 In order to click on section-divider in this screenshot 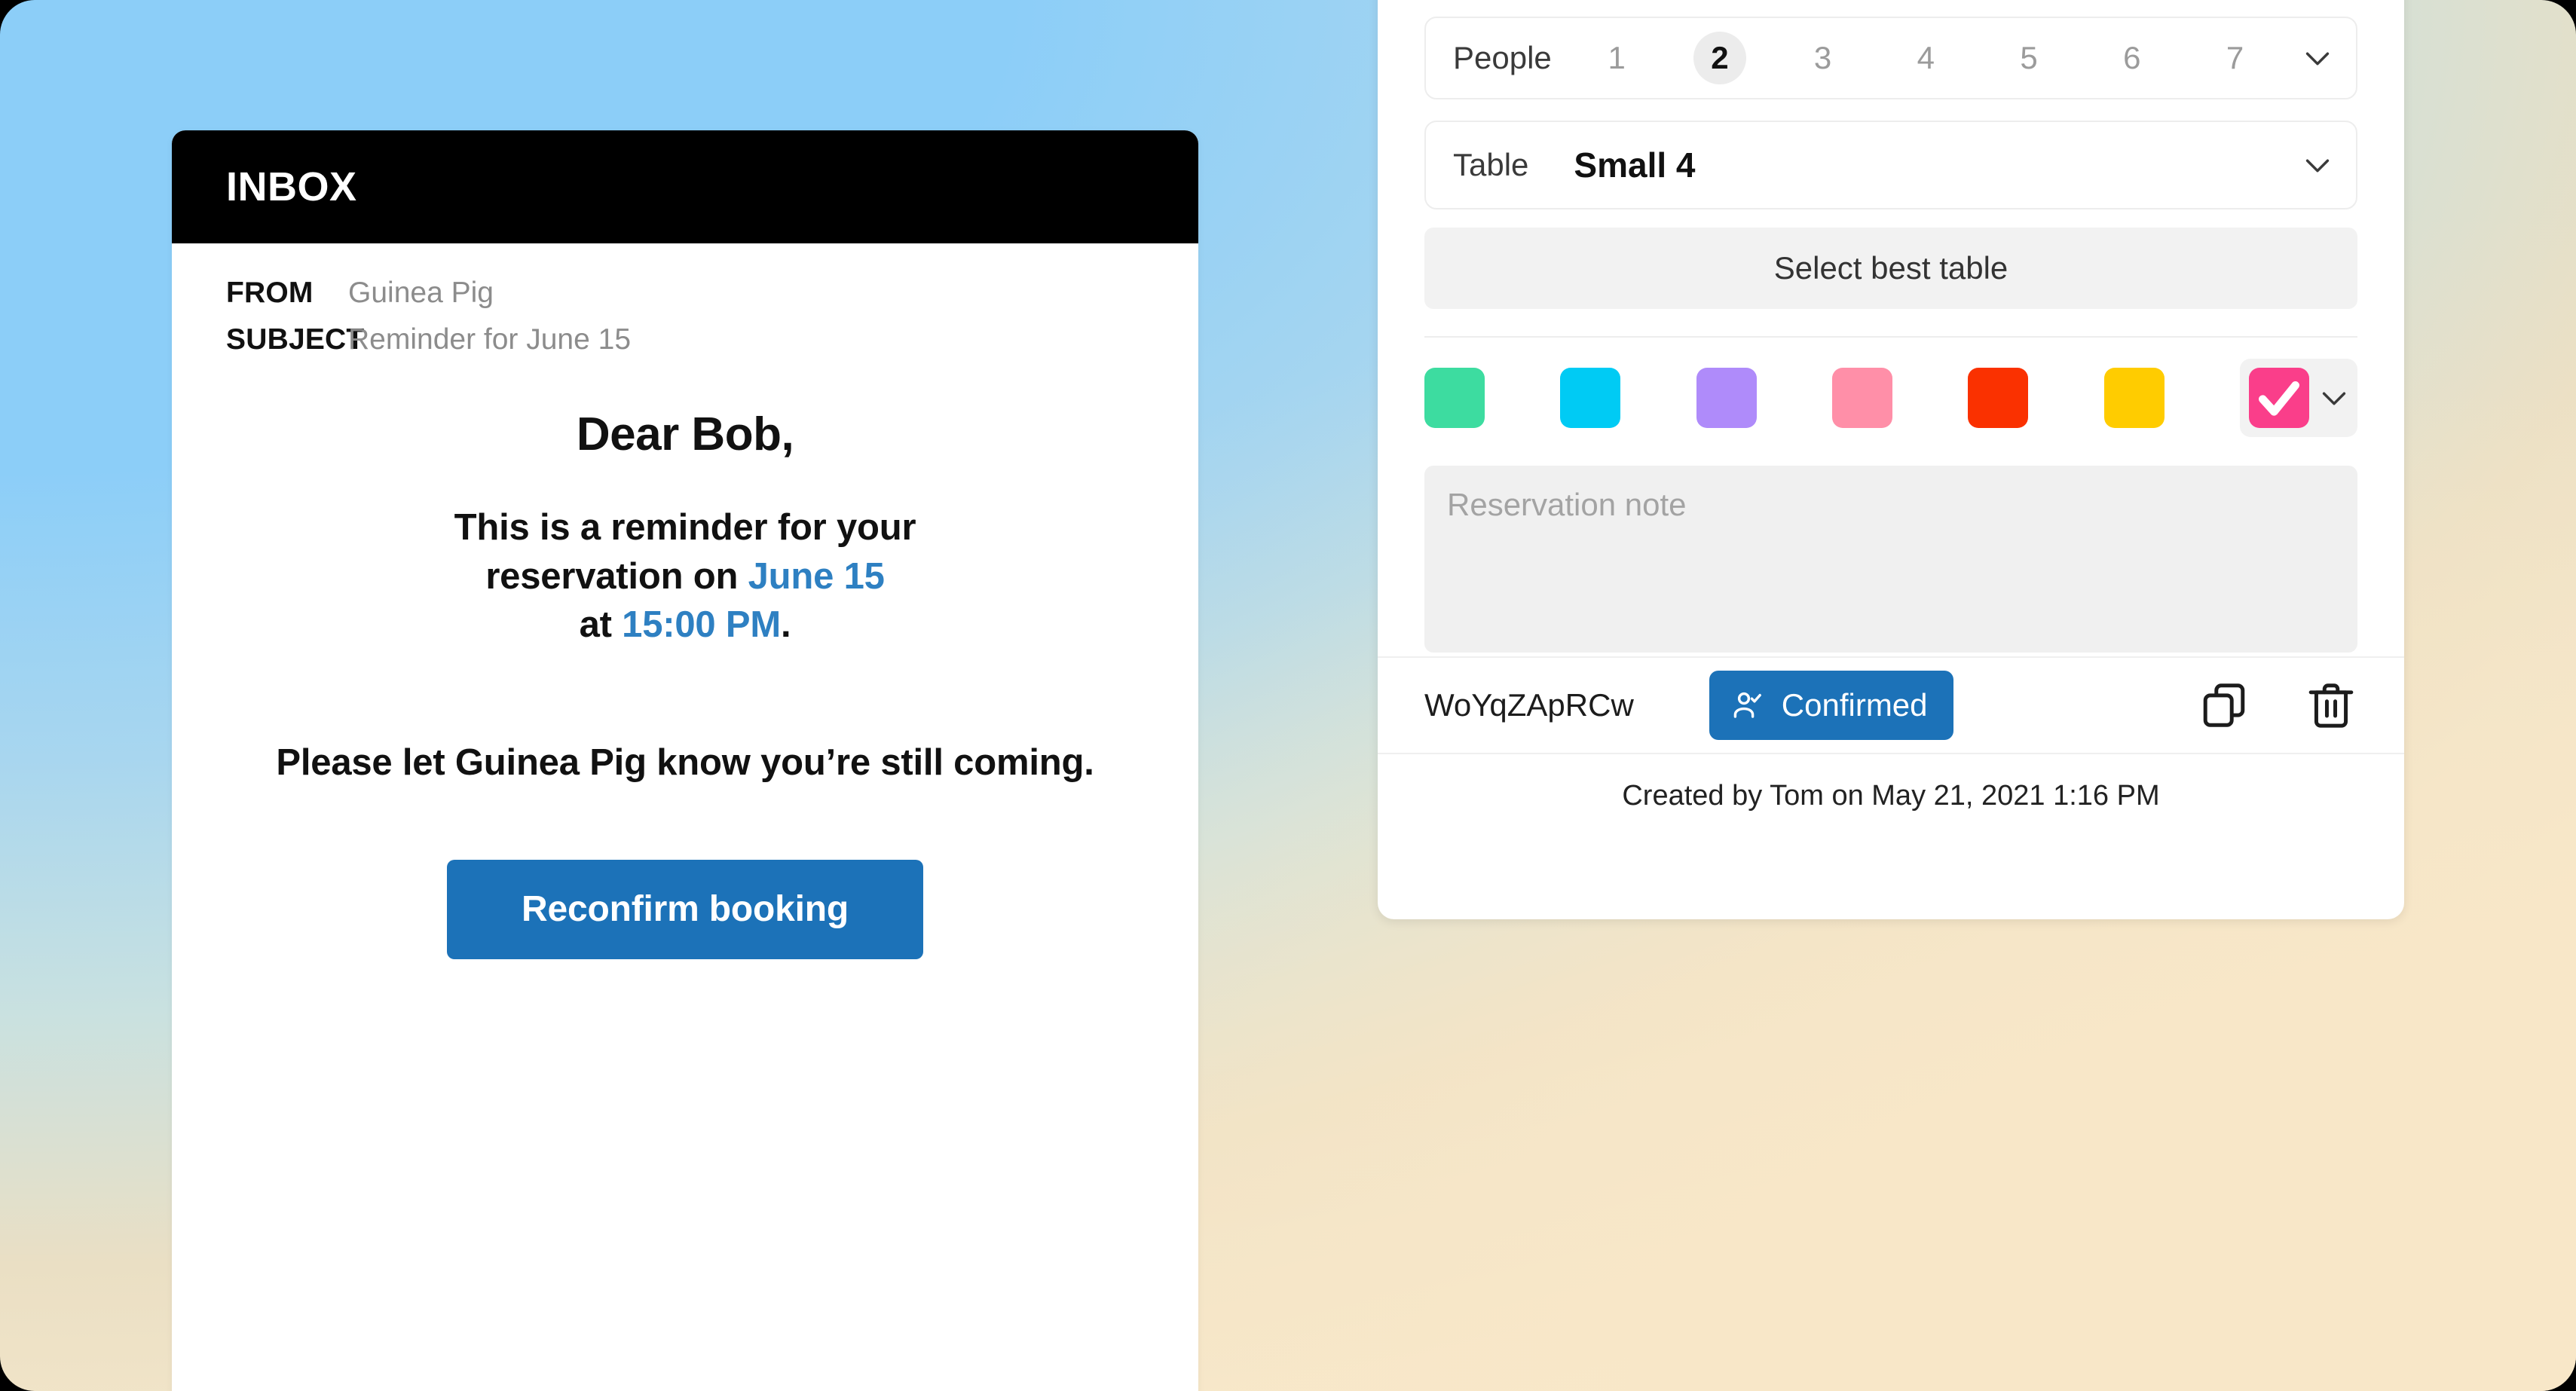, I will do `click(1891, 337)`.